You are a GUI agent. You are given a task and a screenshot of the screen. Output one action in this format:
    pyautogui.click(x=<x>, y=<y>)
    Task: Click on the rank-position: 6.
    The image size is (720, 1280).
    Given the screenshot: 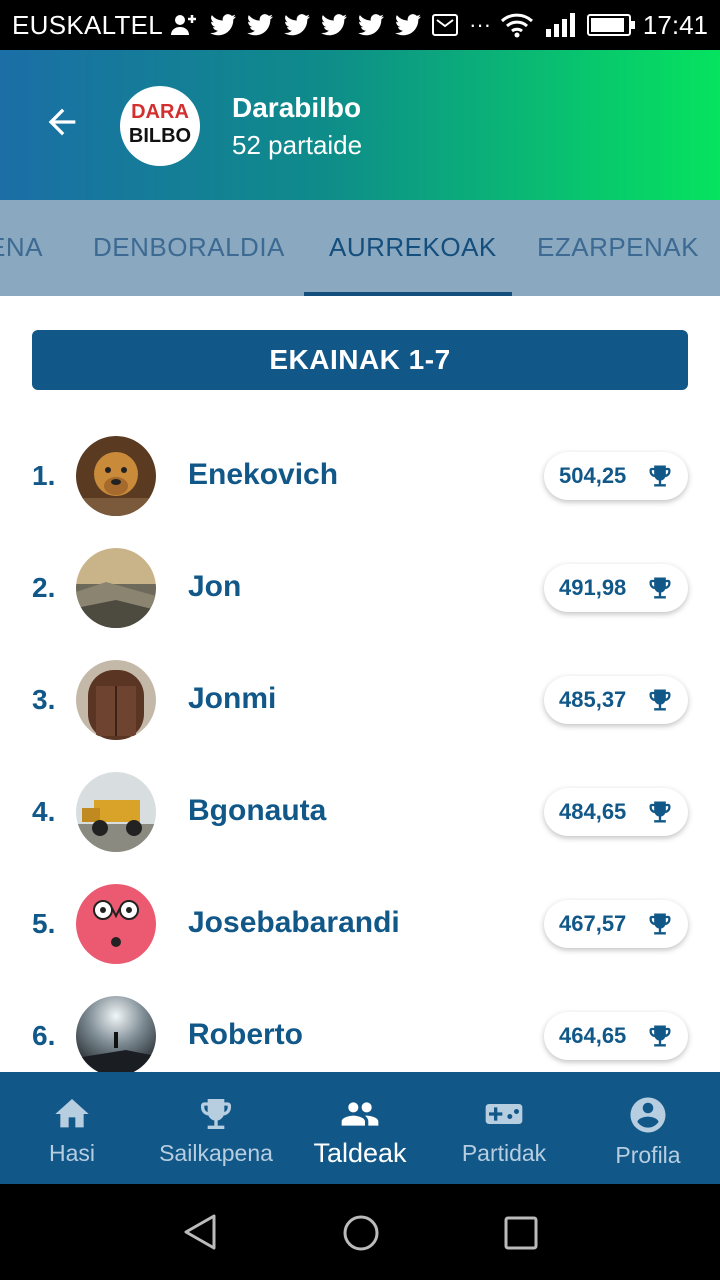 What is the action you would take?
    pyautogui.click(x=44, y=1035)
    